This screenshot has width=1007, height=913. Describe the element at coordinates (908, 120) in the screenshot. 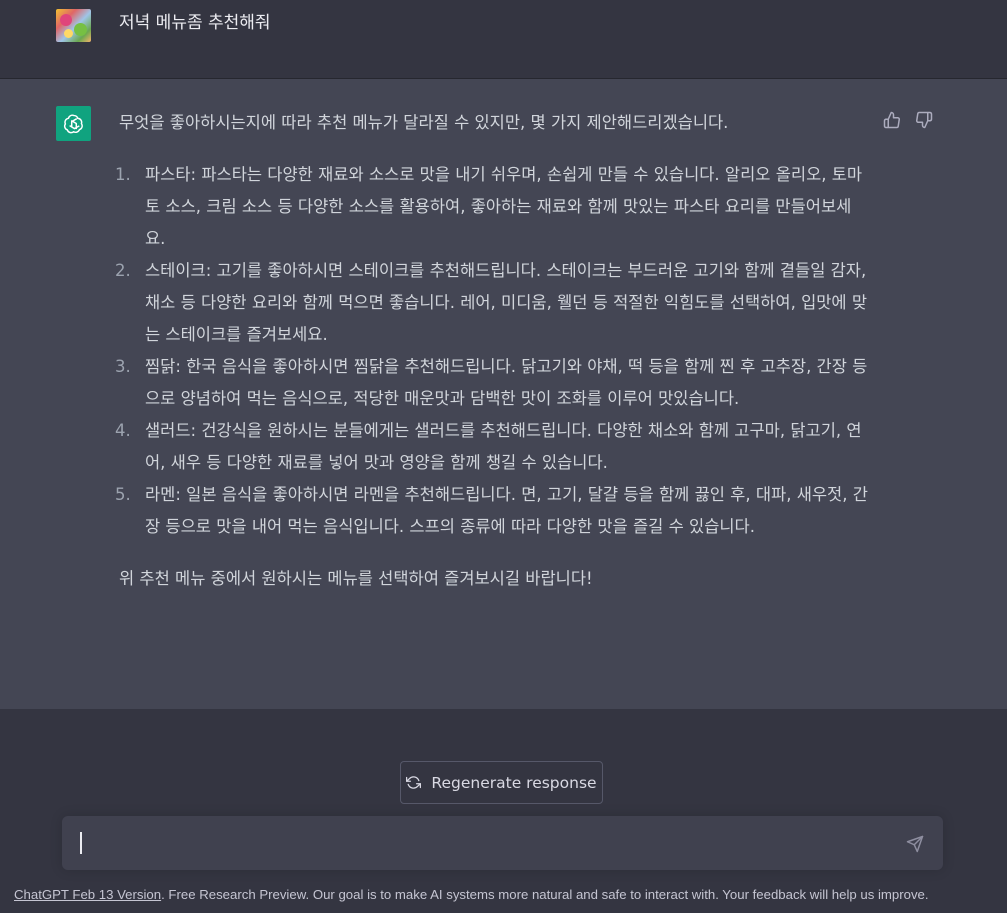

I see `feedback-buttons` at that location.